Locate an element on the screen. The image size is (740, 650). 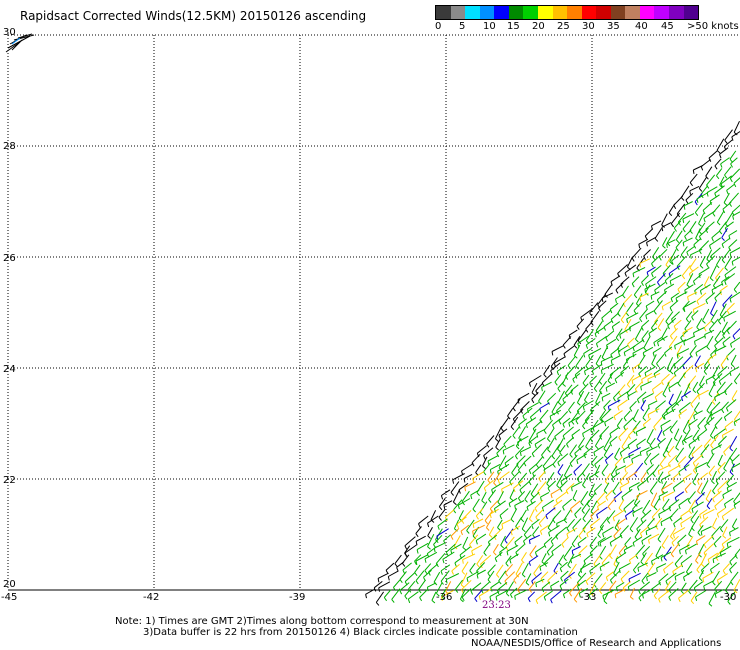
pass-time-label: 23:23 is located at coordinates (496, 605).